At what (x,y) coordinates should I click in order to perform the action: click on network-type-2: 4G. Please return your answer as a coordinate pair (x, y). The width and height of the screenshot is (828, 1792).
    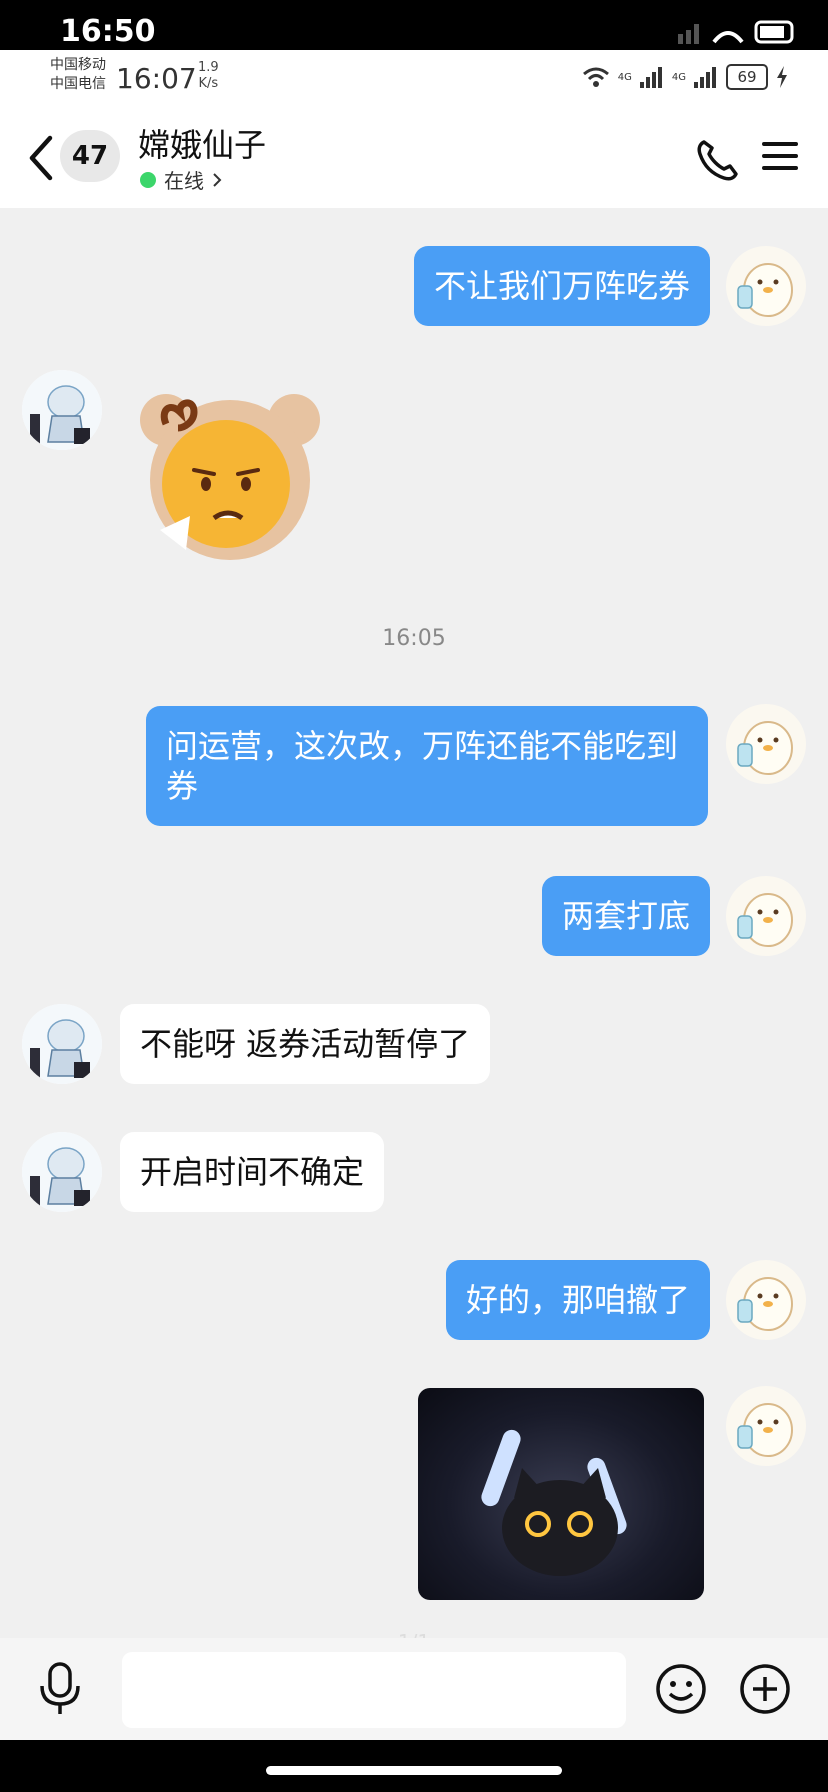
    Looking at the image, I should click on (678, 77).